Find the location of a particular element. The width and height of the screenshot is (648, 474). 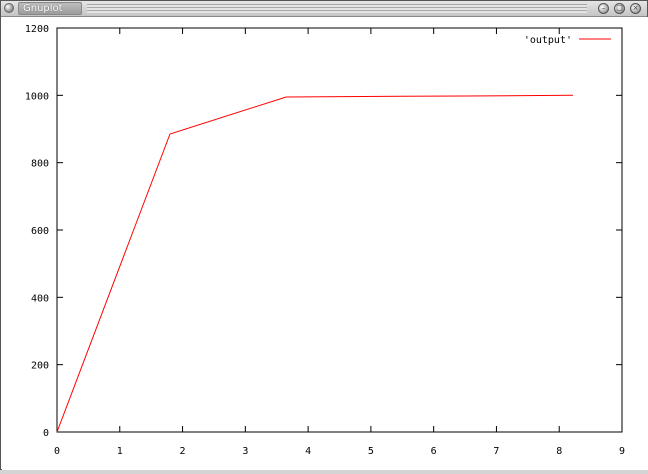

legend-label: 'output' is located at coordinates (548, 40).